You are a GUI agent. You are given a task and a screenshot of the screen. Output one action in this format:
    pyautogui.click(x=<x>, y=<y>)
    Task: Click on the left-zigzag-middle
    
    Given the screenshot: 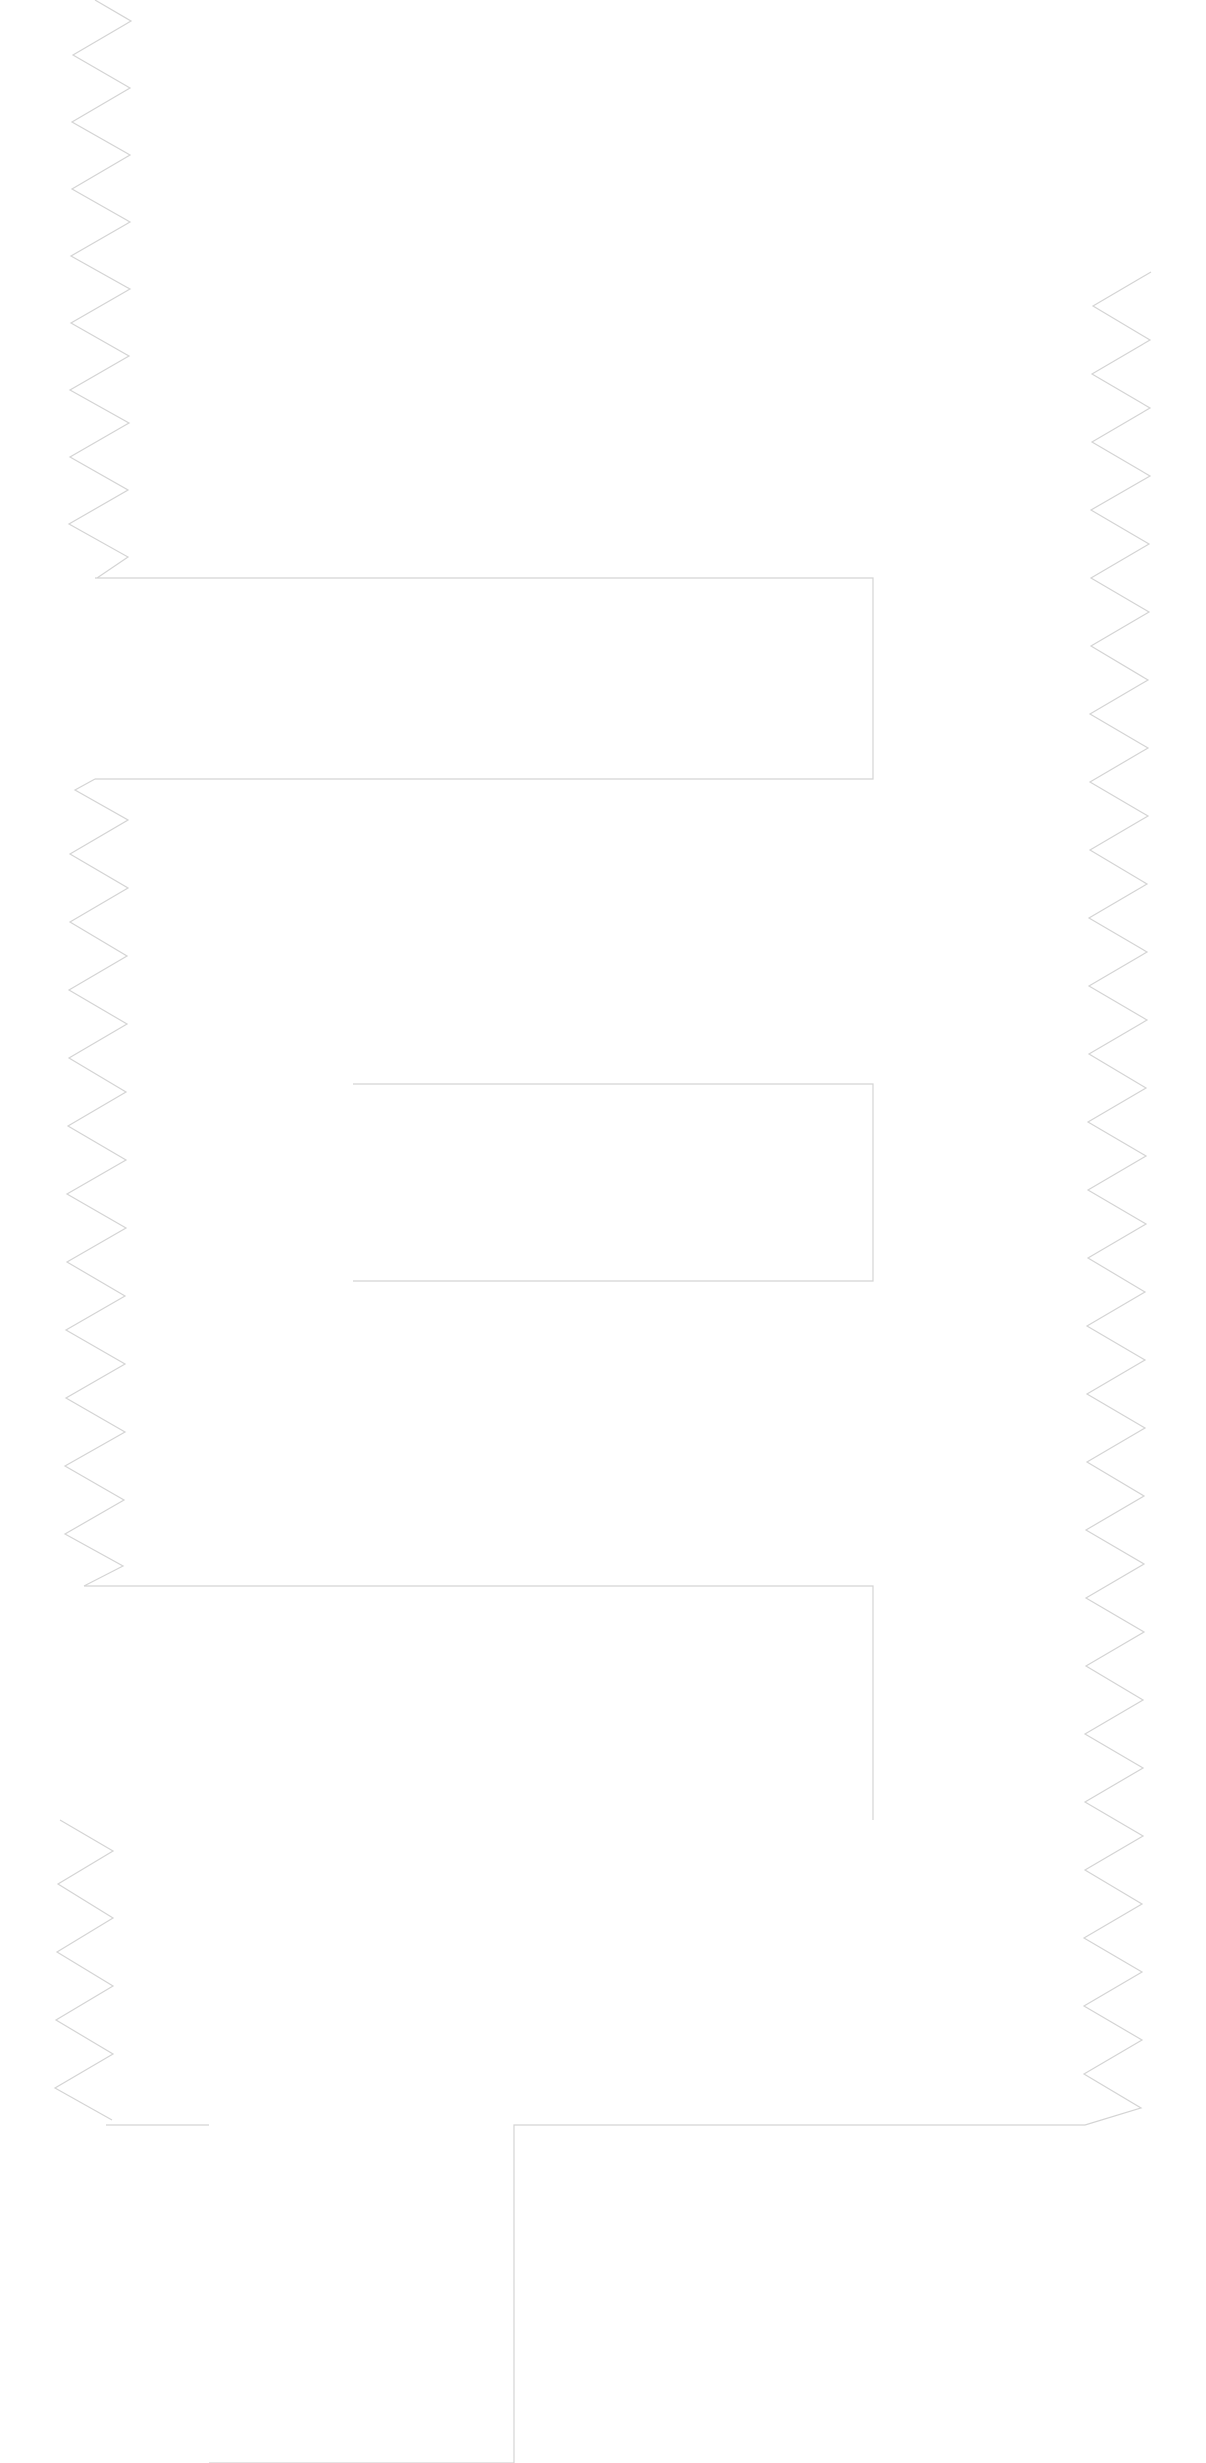 What is the action you would take?
    pyautogui.click(x=96, y=1182)
    